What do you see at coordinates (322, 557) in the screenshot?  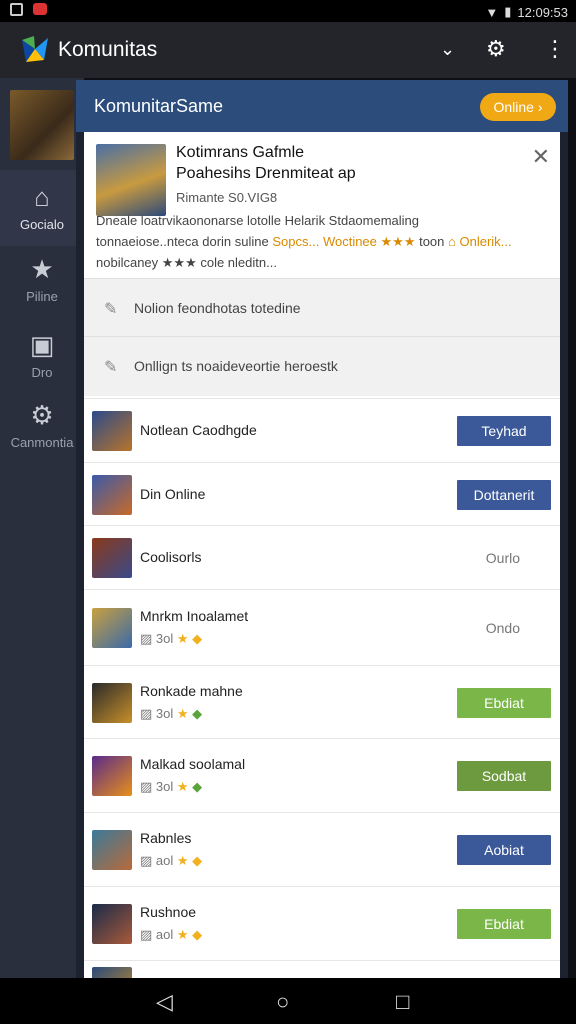 I see `list-item: Coolisorls Ourlo` at bounding box center [322, 557].